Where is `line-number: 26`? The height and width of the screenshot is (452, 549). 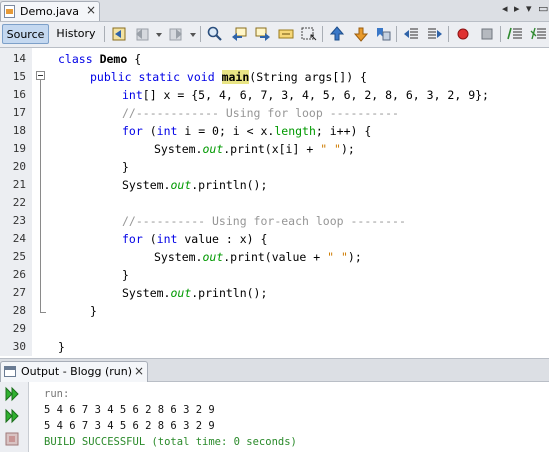
line-number: 26 is located at coordinates (19, 274).